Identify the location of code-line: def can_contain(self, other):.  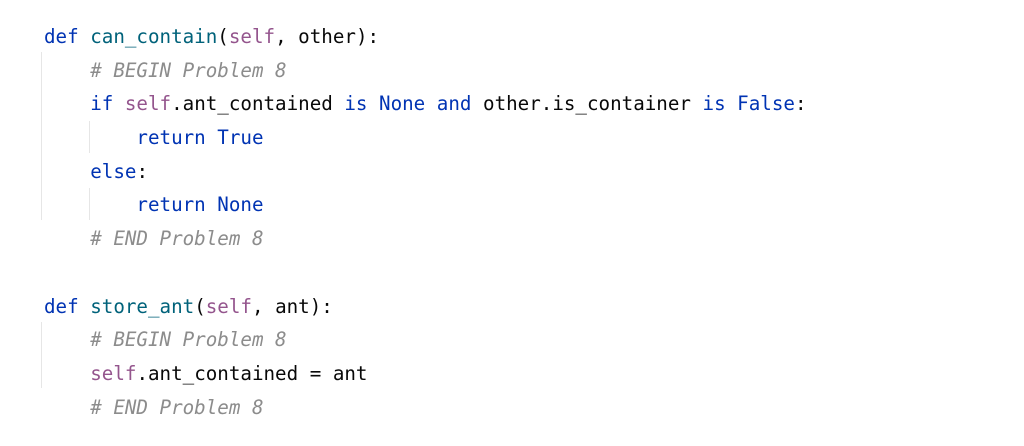
(211, 37).